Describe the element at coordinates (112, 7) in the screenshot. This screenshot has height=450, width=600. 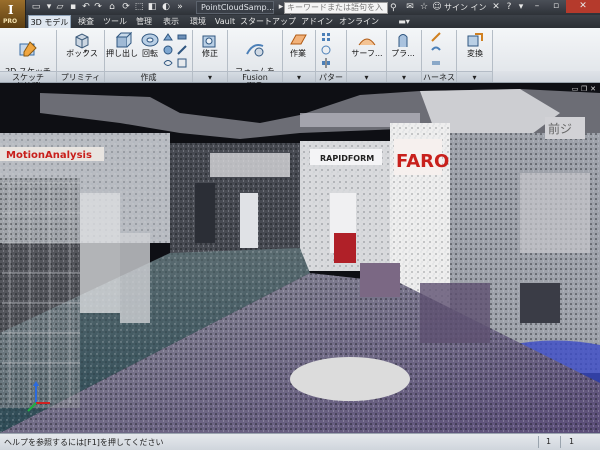
I see `home-icon: ⌂` at that location.